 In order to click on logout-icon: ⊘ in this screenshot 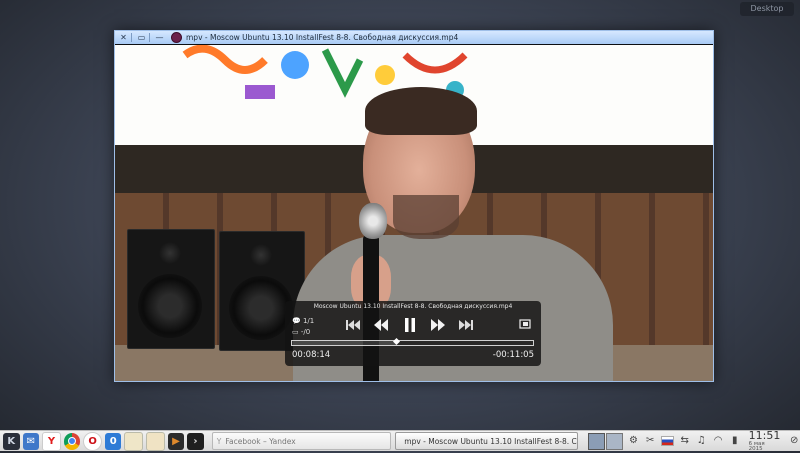, I will do `click(794, 441)`.